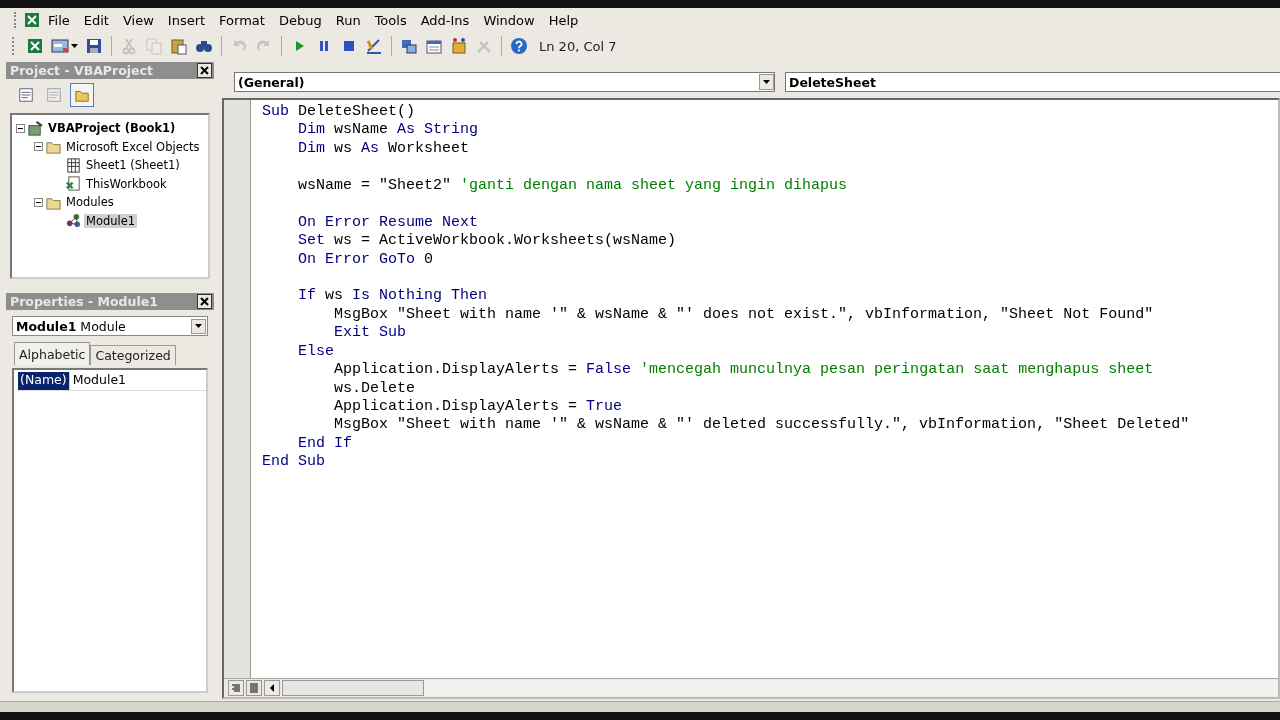  I want to click on object-dropdown: Module1 Module, so click(110, 326).